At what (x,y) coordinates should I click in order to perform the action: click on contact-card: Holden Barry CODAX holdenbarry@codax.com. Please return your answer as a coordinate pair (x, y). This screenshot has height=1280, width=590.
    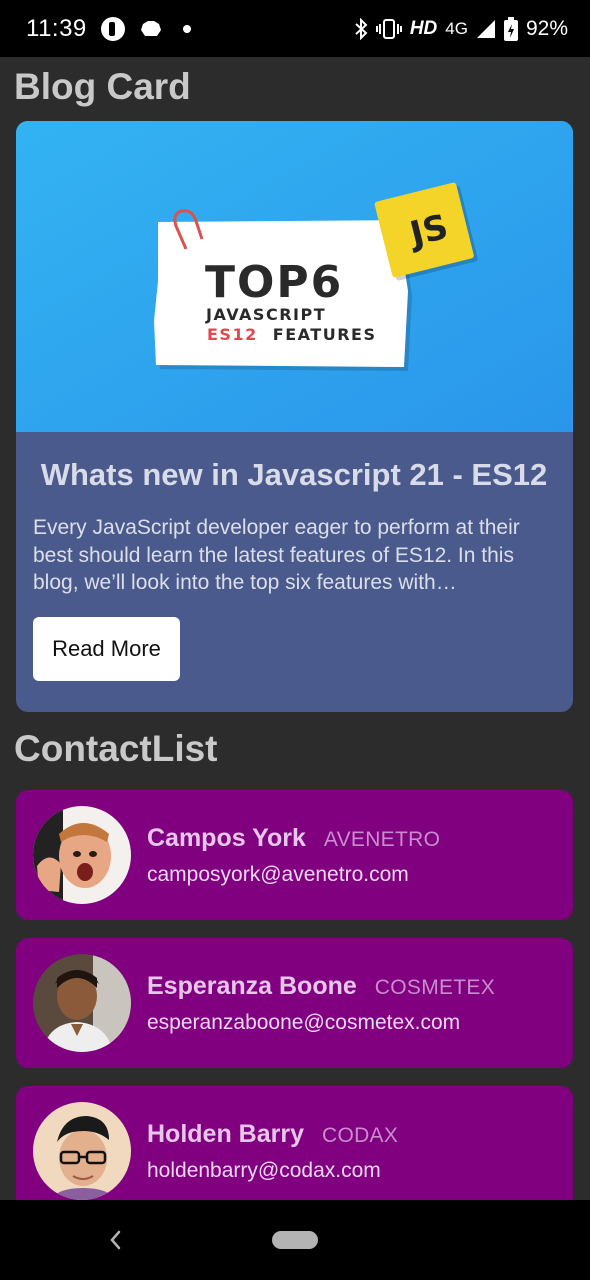
    Looking at the image, I should click on (294, 1151).